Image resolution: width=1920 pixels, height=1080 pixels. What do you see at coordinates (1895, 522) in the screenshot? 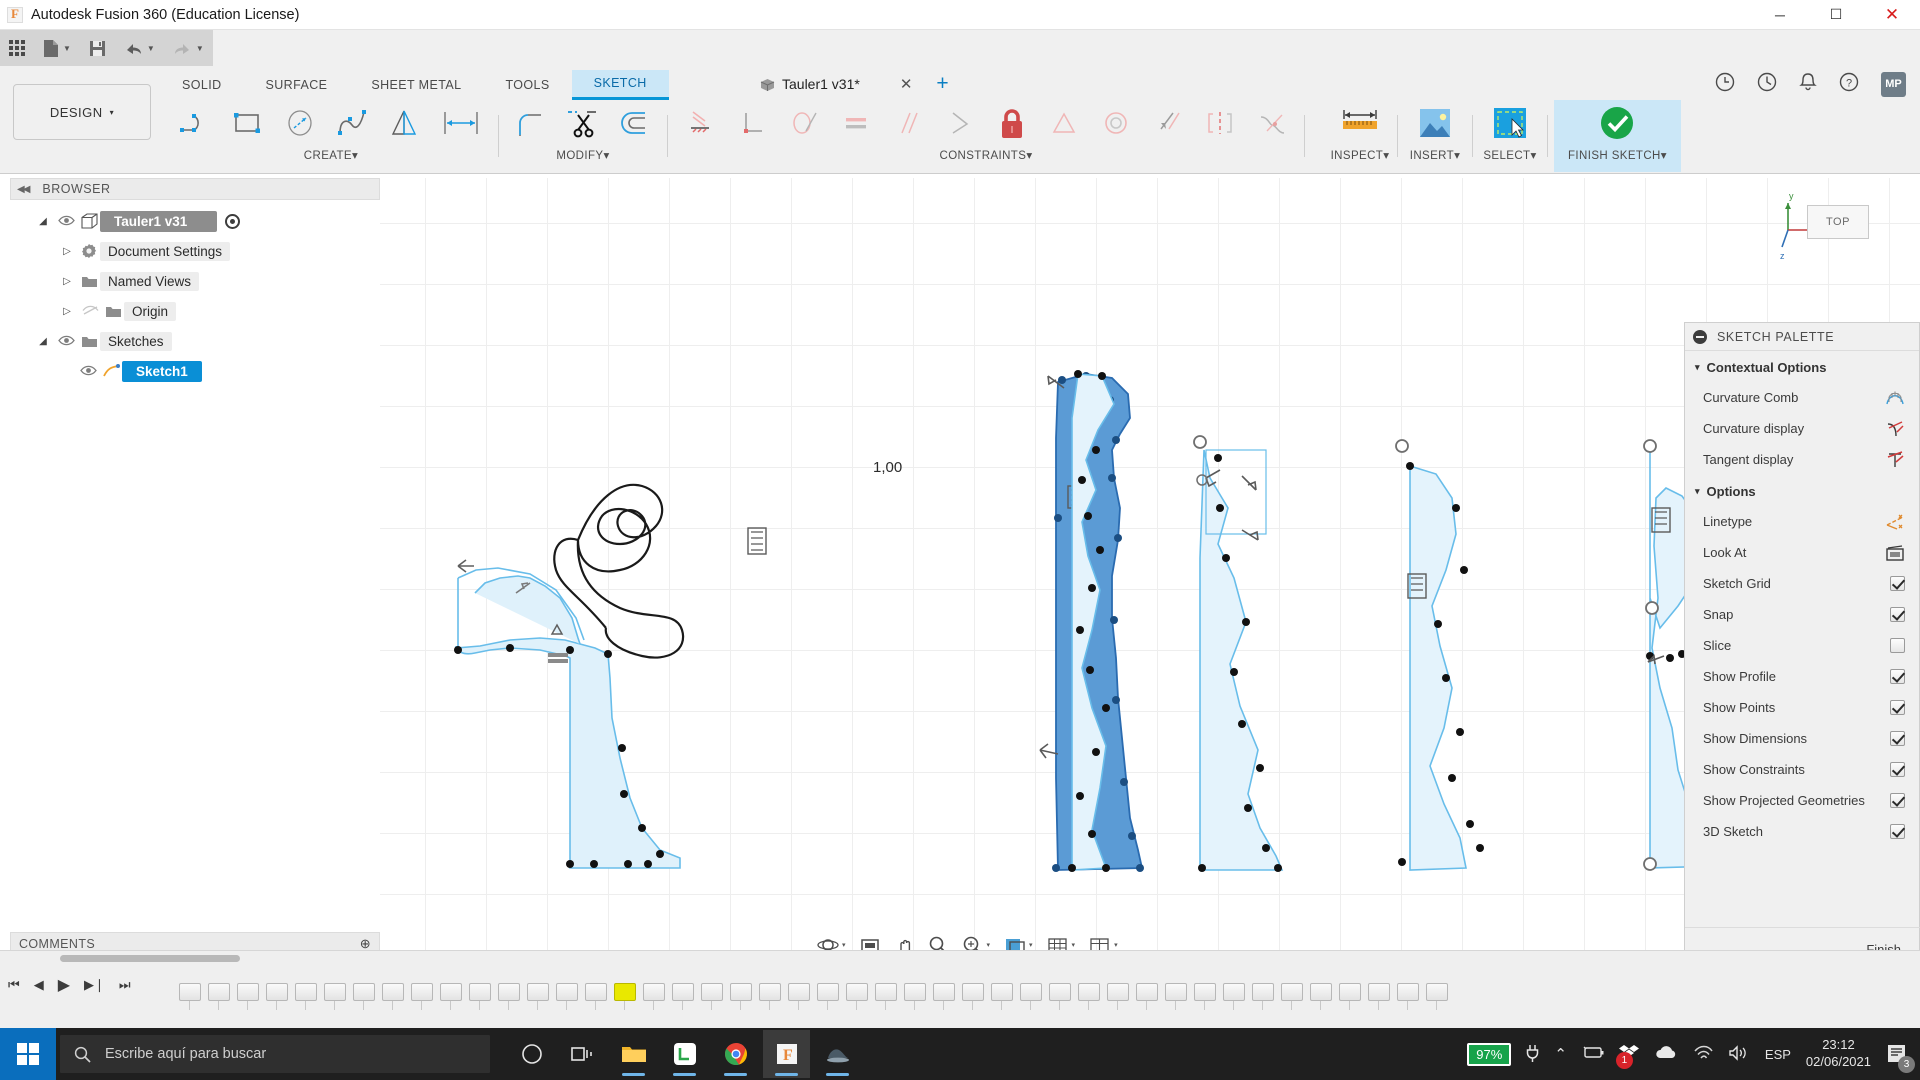
I see `linetype-icon` at bounding box center [1895, 522].